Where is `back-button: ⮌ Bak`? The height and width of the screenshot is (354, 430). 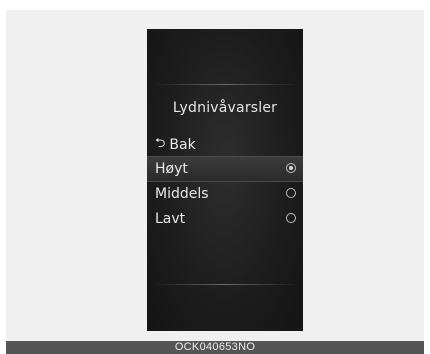 back-button: ⮌ Bak is located at coordinates (225, 145).